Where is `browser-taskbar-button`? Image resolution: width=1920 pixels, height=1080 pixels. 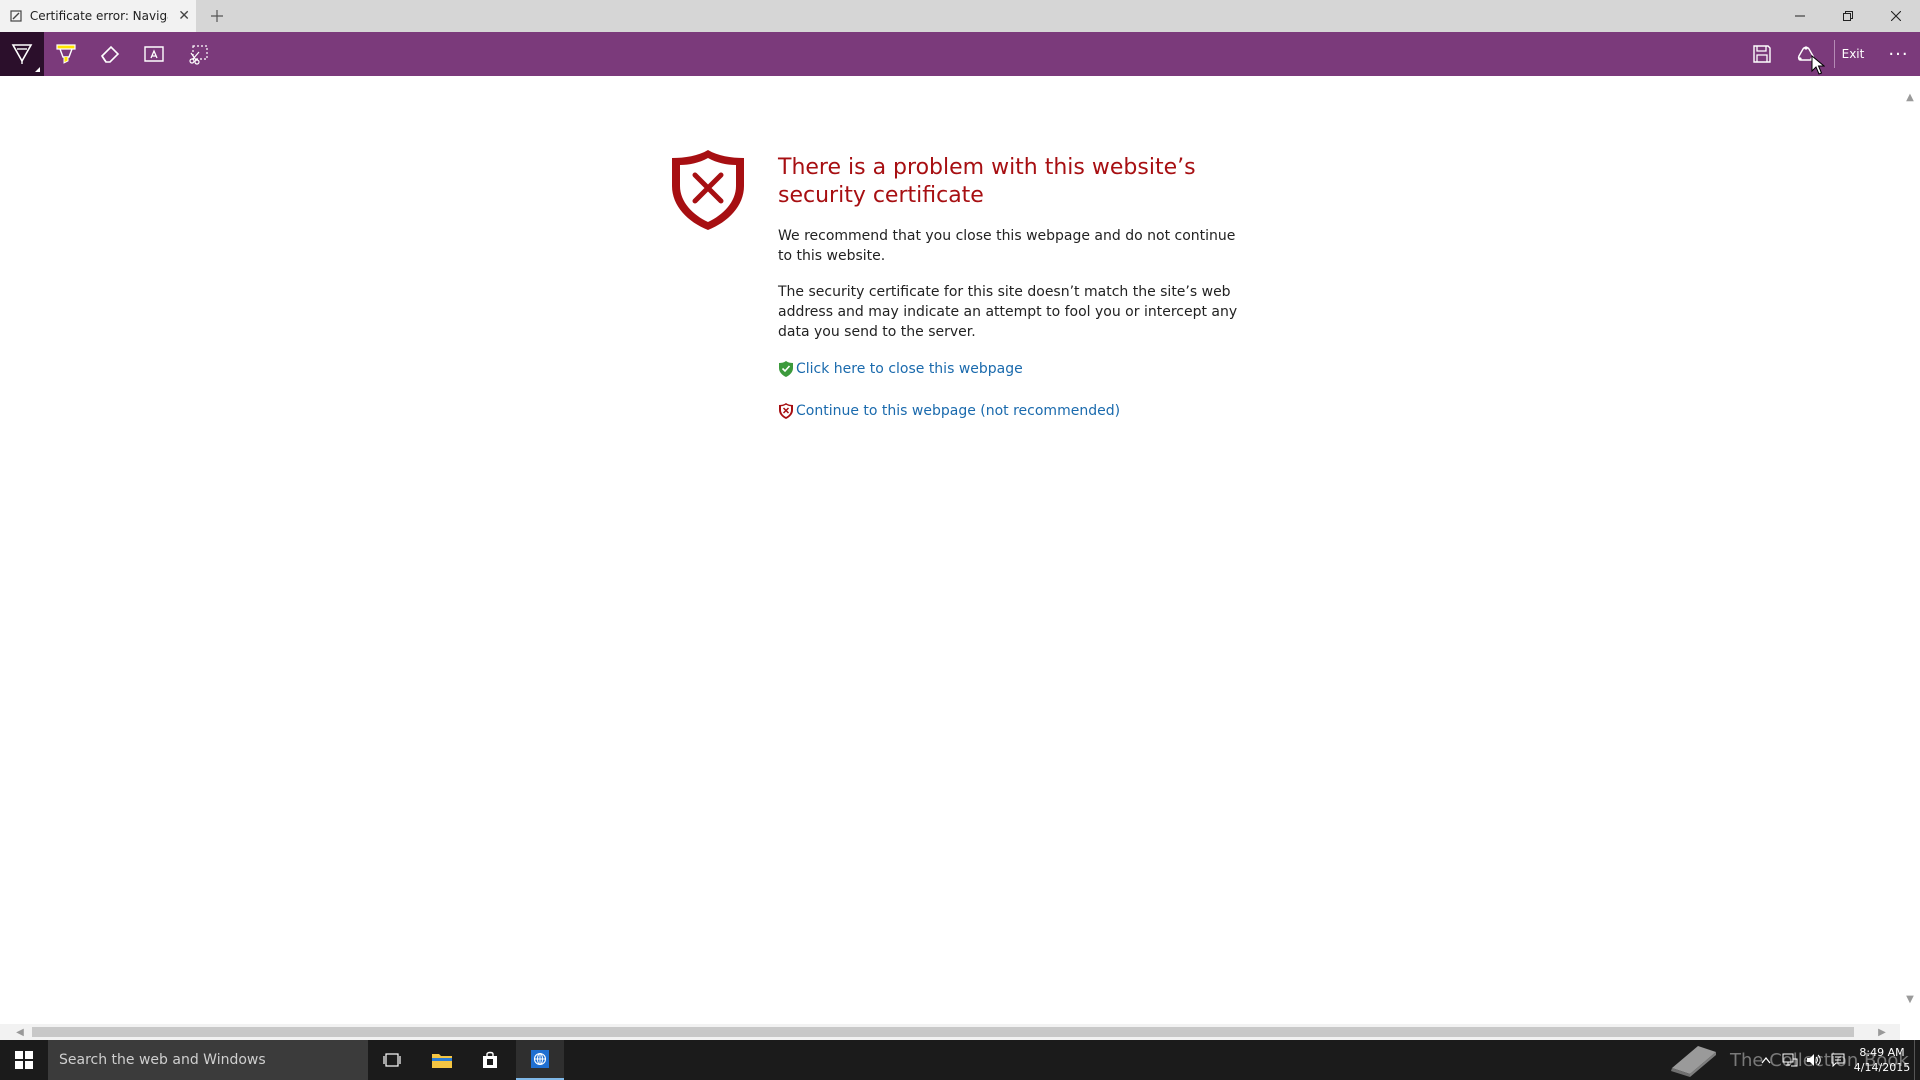
browser-taskbar-button is located at coordinates (540, 1060).